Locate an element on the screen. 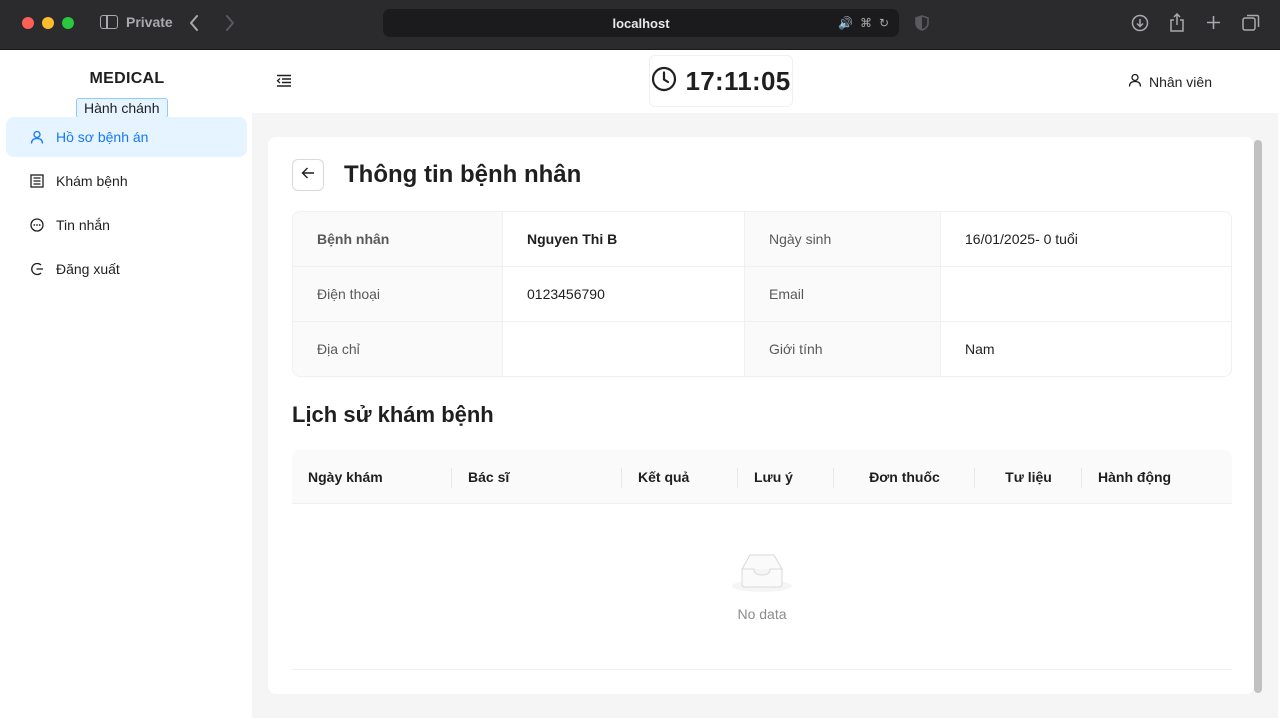 This screenshot has height=720, width=1280. translate-icon: ⌘ is located at coordinates (866, 23).